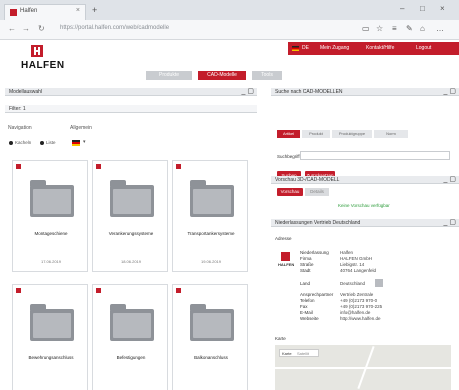  What do you see at coordinates (394, 28) in the screenshot?
I see `hub-icon: ≡` at bounding box center [394, 28].